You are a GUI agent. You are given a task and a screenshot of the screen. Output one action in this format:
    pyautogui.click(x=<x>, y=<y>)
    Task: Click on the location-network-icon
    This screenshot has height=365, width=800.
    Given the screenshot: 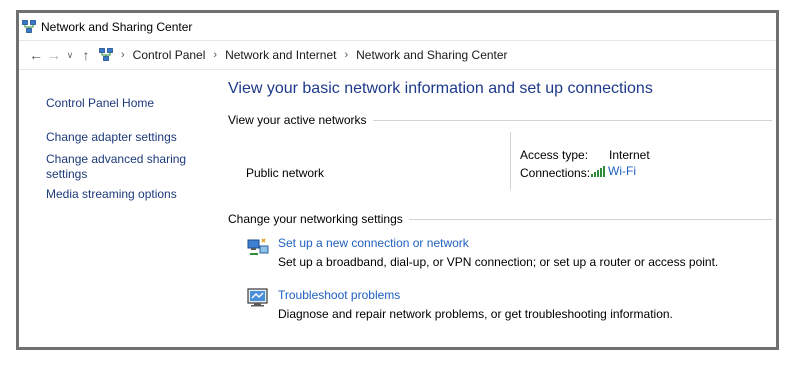 What is the action you would take?
    pyautogui.click(x=106, y=55)
    